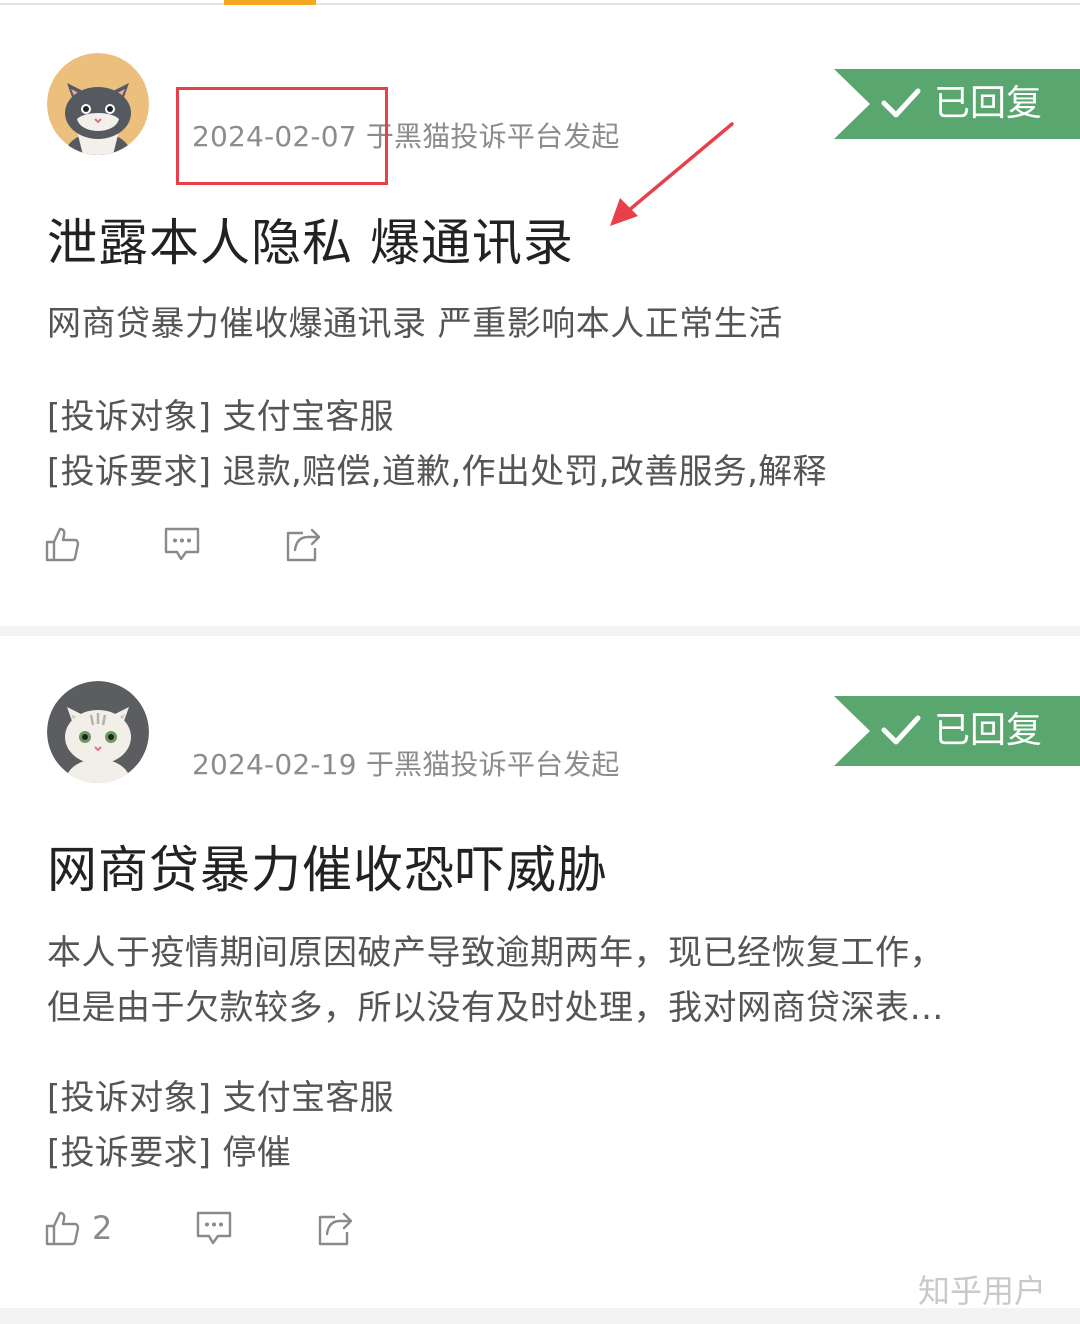 This screenshot has height=1324, width=1080. What do you see at coordinates (540, 631) in the screenshot?
I see `card-divider` at bounding box center [540, 631].